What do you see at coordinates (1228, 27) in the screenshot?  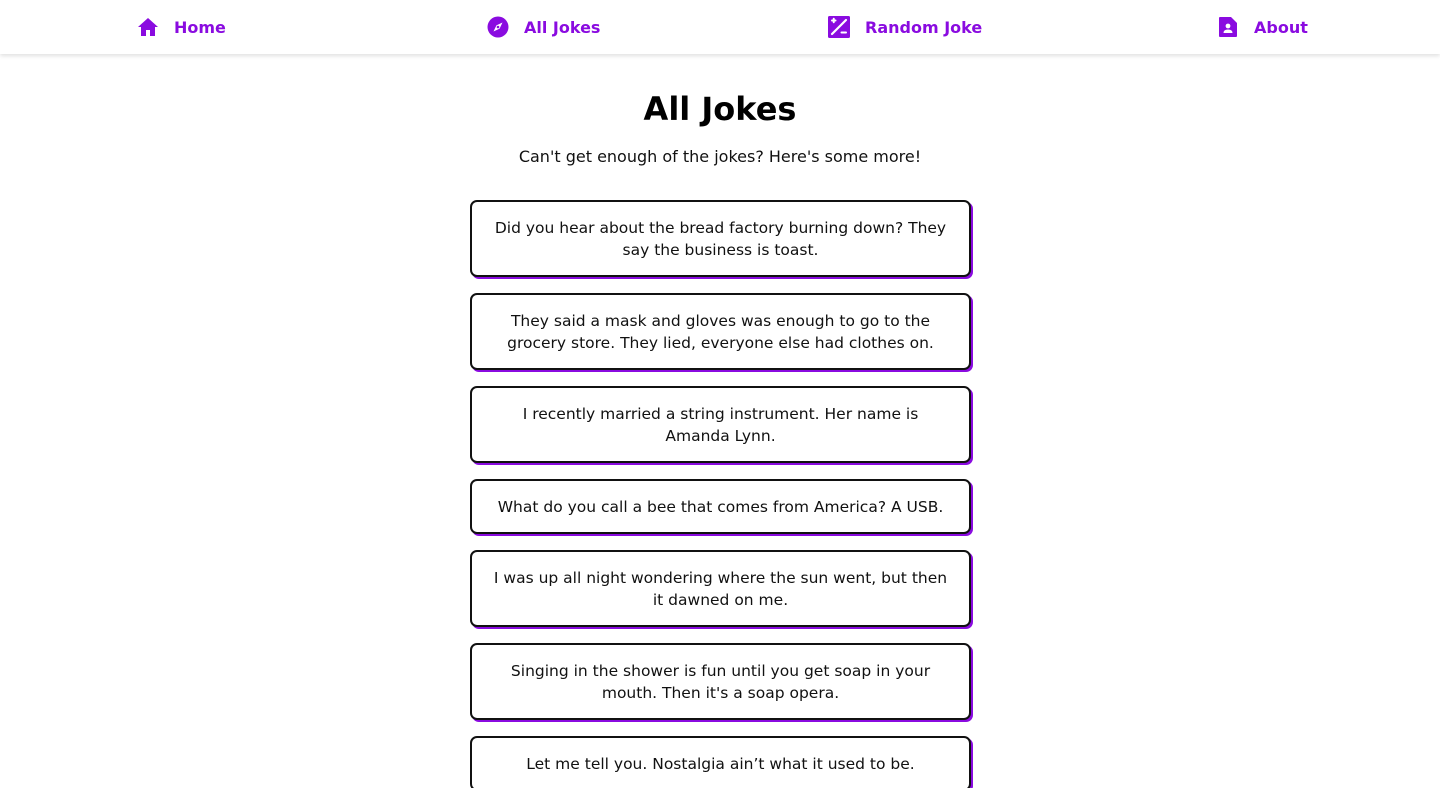 I see `contact-page-icon` at bounding box center [1228, 27].